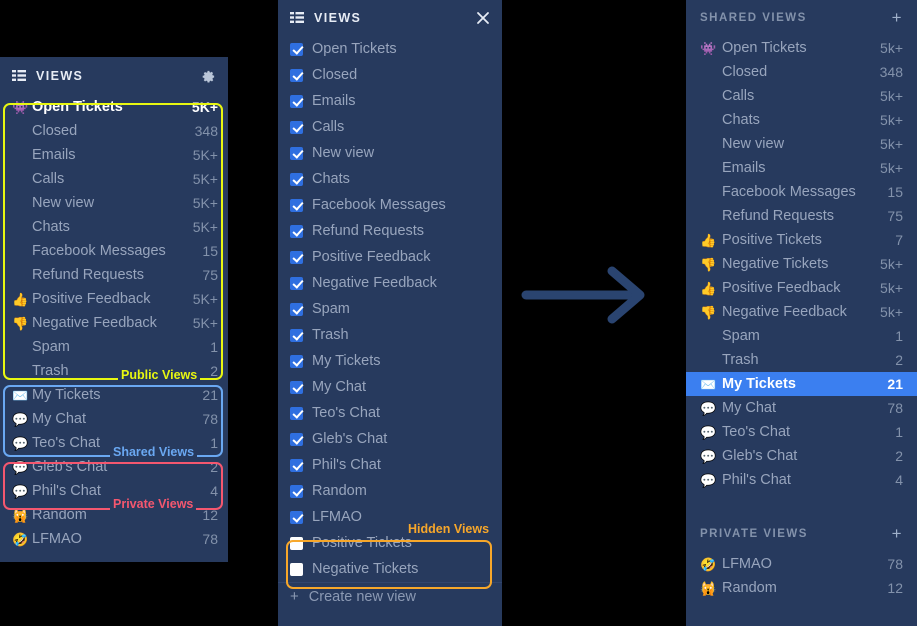  I want to click on view-list-item: Trash 2, so click(801, 360).